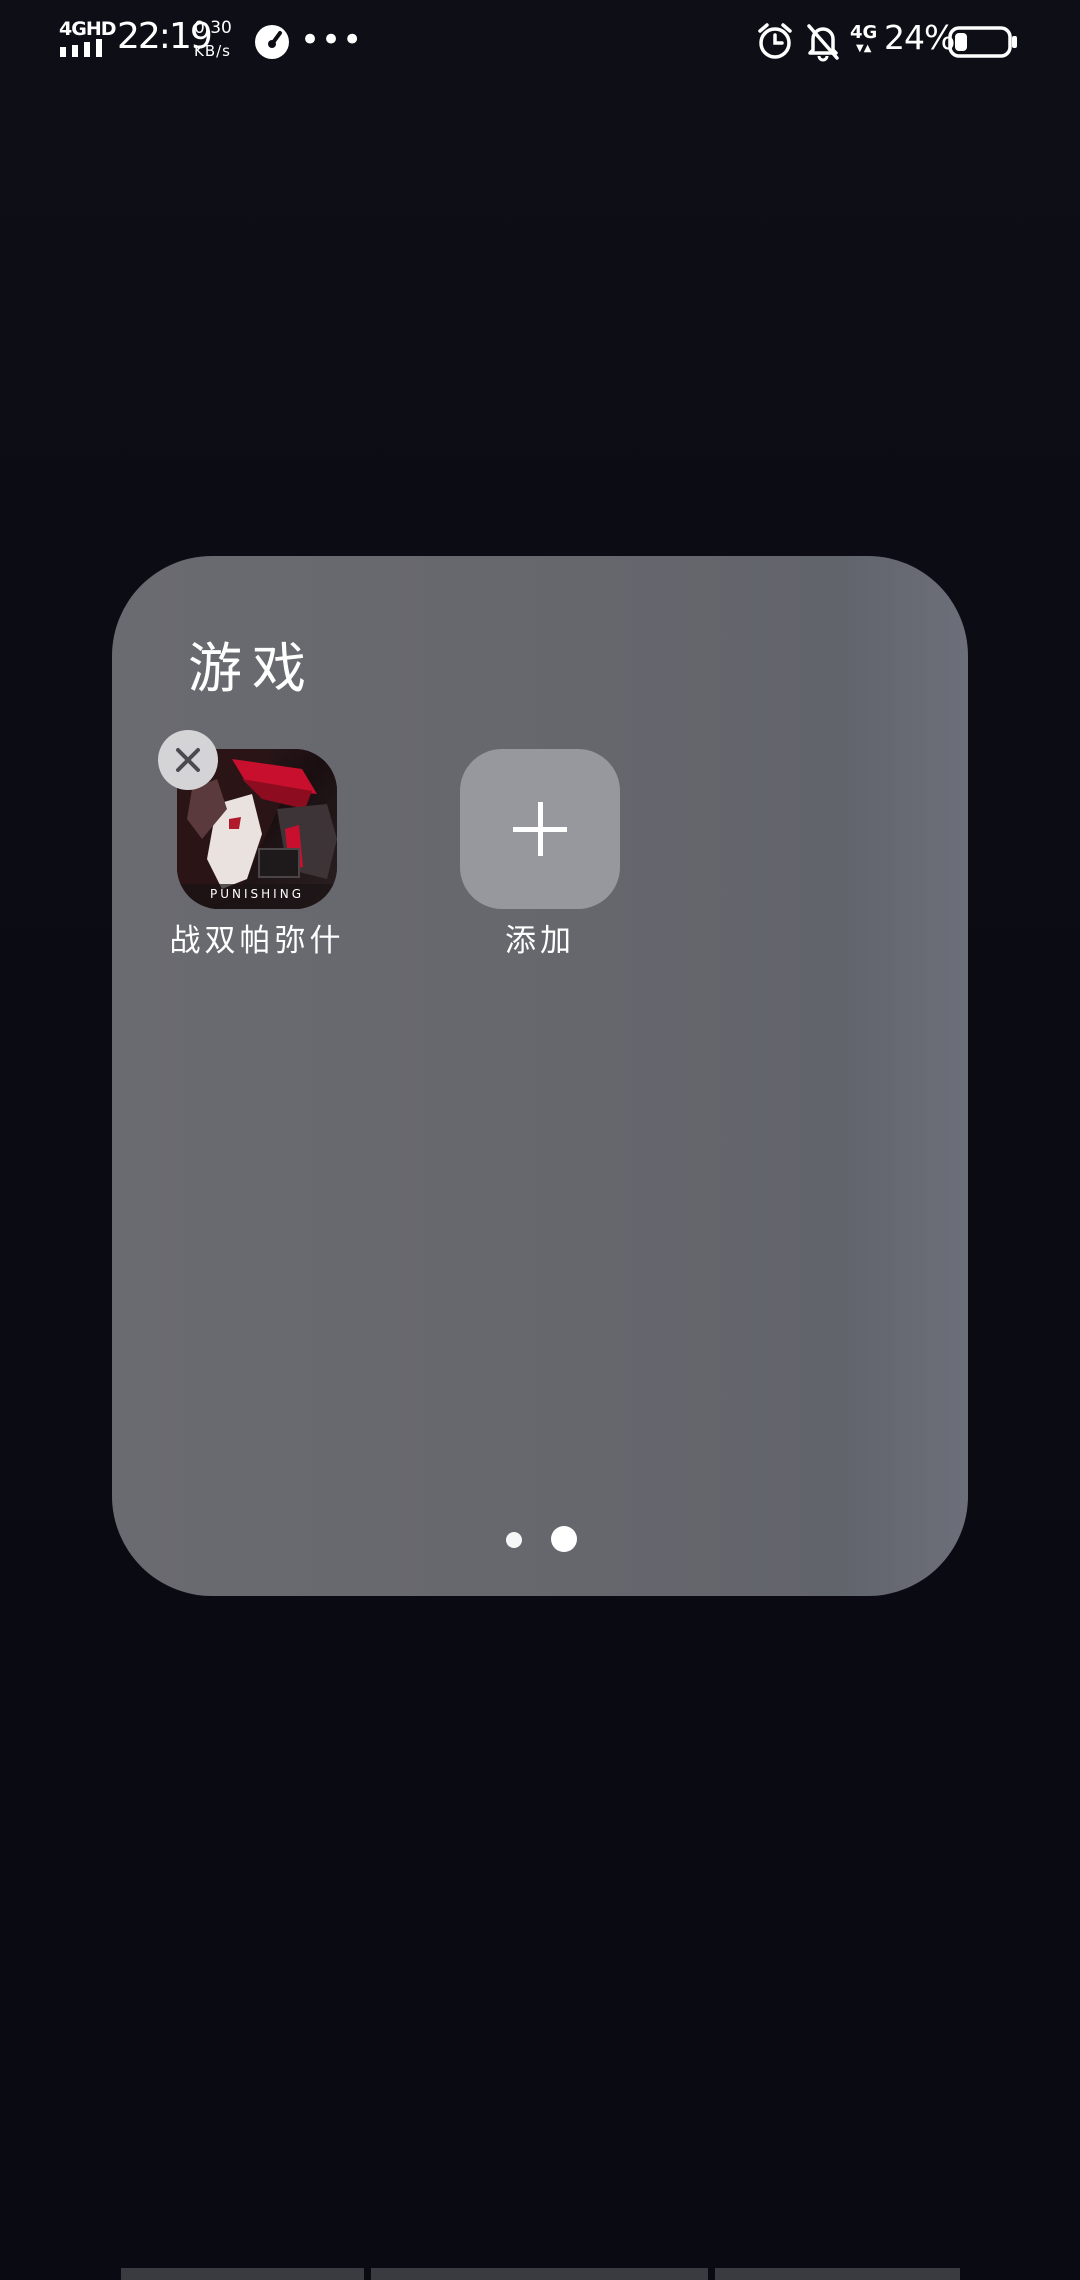 This screenshot has width=1080, height=2280. What do you see at coordinates (257, 937) in the screenshot?
I see `app-label-punishing: 战双帕弥什` at bounding box center [257, 937].